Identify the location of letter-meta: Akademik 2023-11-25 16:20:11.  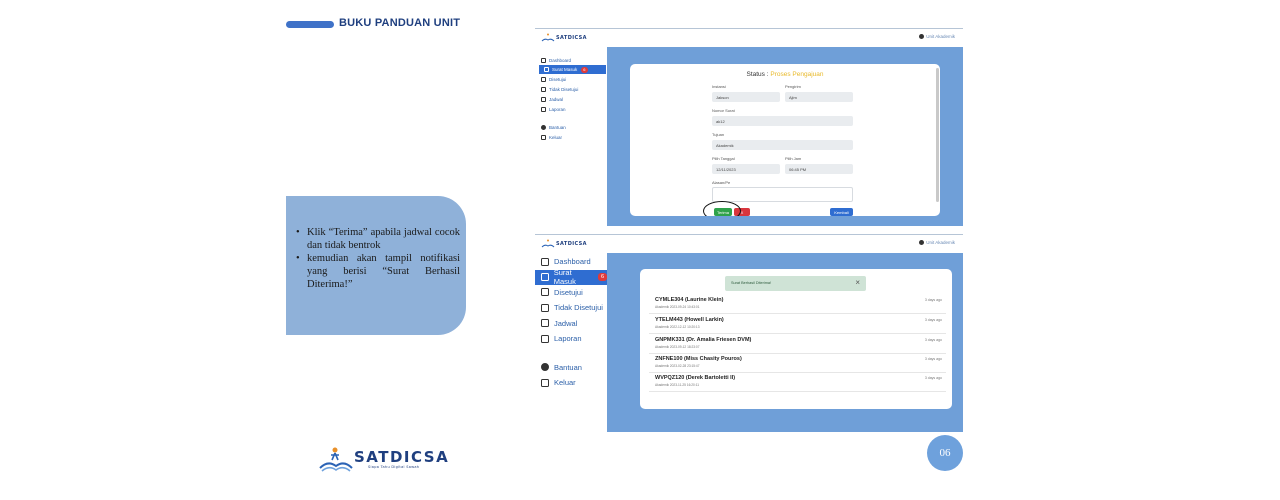
(677, 385).